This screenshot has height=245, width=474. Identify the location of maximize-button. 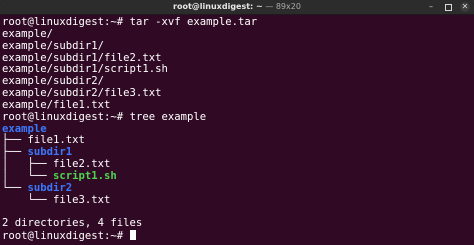
(448, 7).